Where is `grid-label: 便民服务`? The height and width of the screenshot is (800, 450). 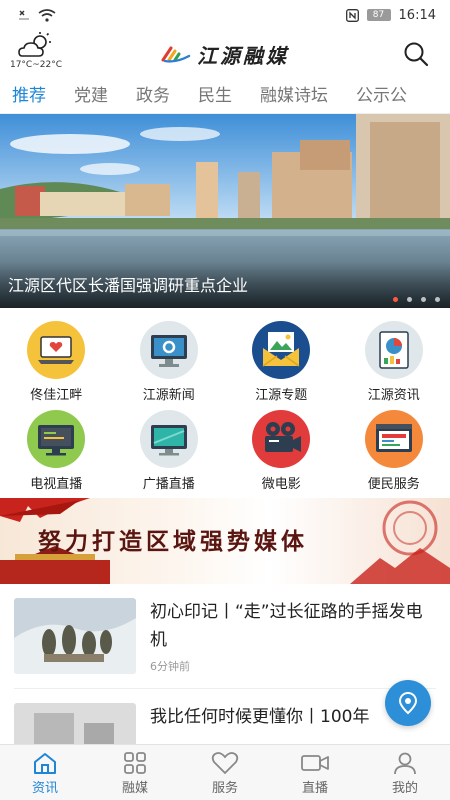
grid-label: 便民服务 is located at coordinates (393, 484).